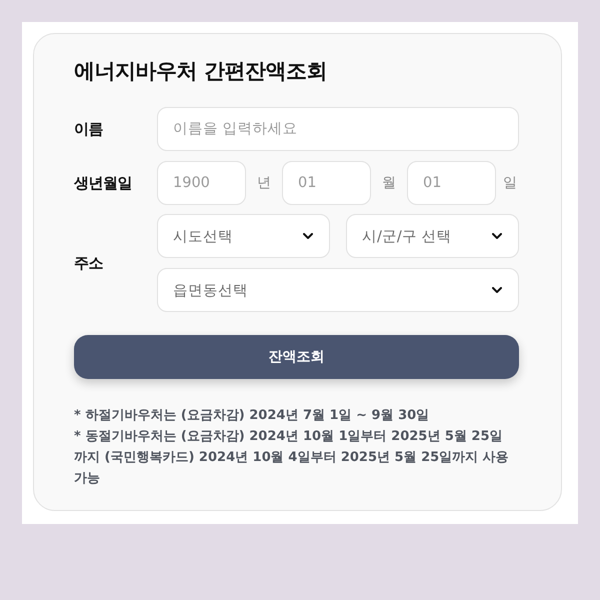 The height and width of the screenshot is (600, 600). I want to click on unit-label: 년, so click(264, 183).